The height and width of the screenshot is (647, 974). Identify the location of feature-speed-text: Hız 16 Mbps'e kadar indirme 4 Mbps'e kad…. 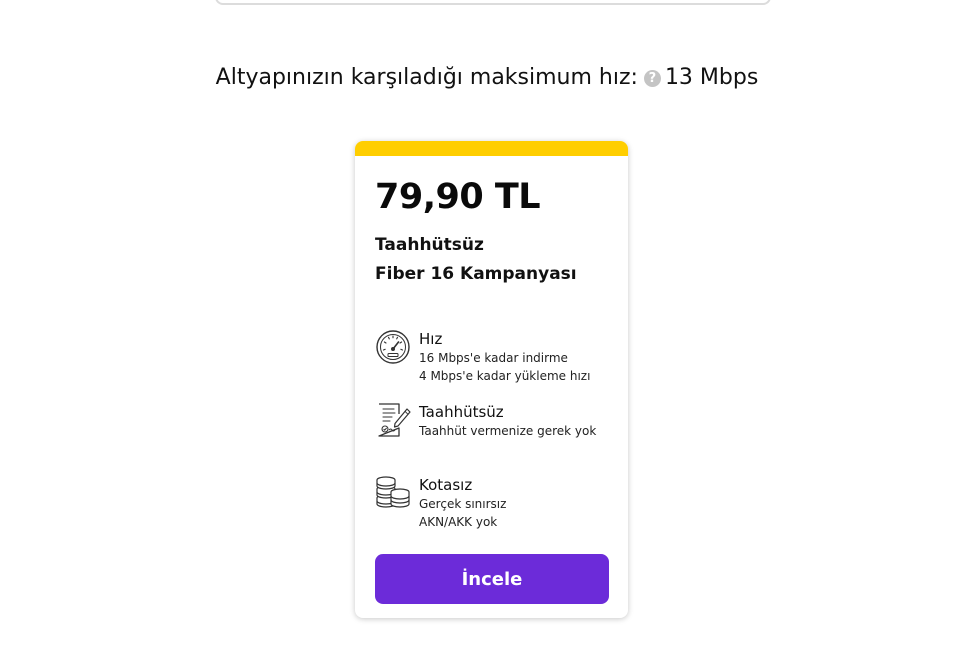
(519, 357).